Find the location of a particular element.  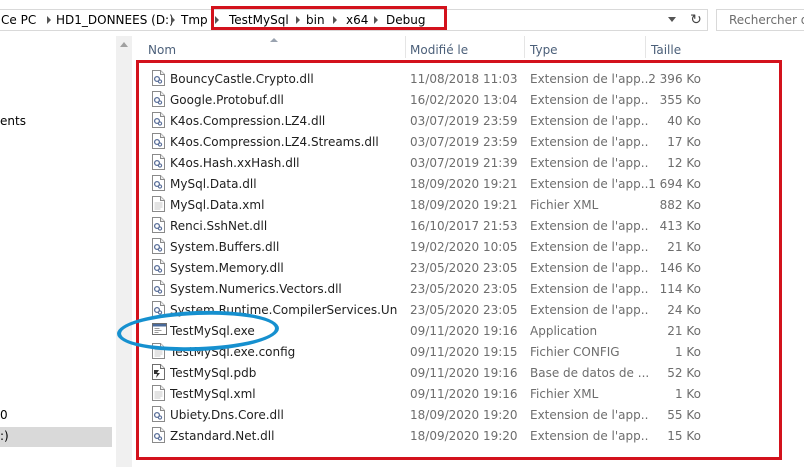

chevron-down-icon is located at coordinates (672, 20).